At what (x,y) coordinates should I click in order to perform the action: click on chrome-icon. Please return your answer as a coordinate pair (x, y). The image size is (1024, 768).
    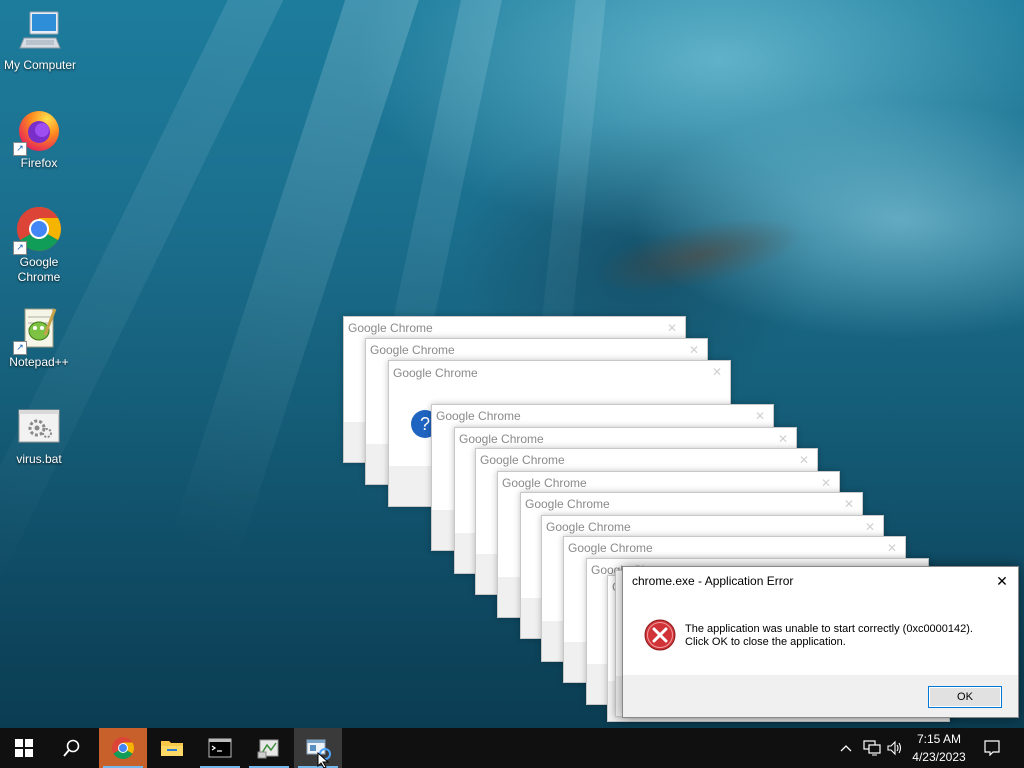
    Looking at the image, I should click on (123, 748).